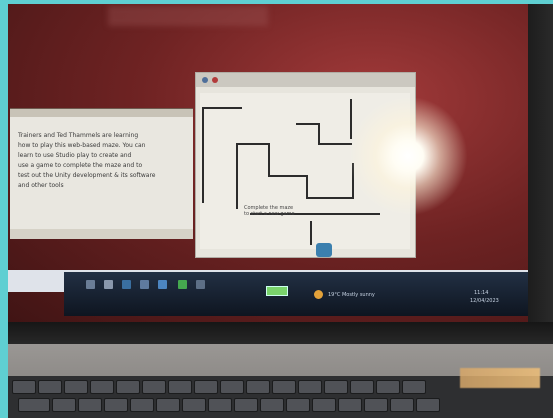 The height and width of the screenshot is (418, 553). I want to click on maze-label: Complete the maze to start a new game, so click(269, 211).